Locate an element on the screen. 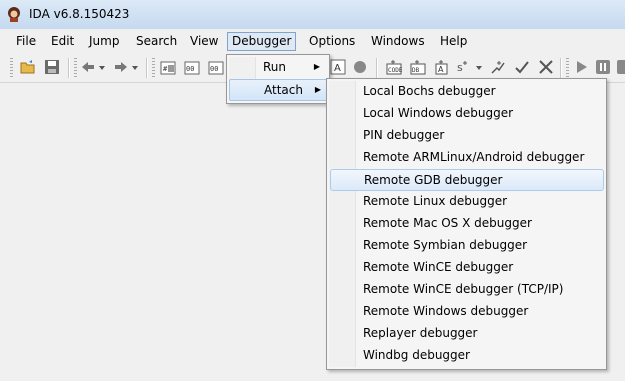 Image resolution: width=625 pixels, height=381 pixels. debugger-option-label: Replayer debugger is located at coordinates (420, 333).